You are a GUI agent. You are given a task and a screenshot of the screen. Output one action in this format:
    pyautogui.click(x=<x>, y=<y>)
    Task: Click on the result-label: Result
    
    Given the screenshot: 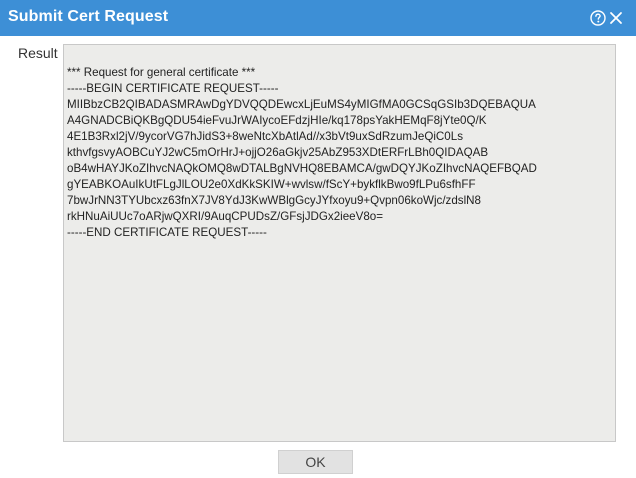 What is the action you would take?
    pyautogui.click(x=38, y=53)
    